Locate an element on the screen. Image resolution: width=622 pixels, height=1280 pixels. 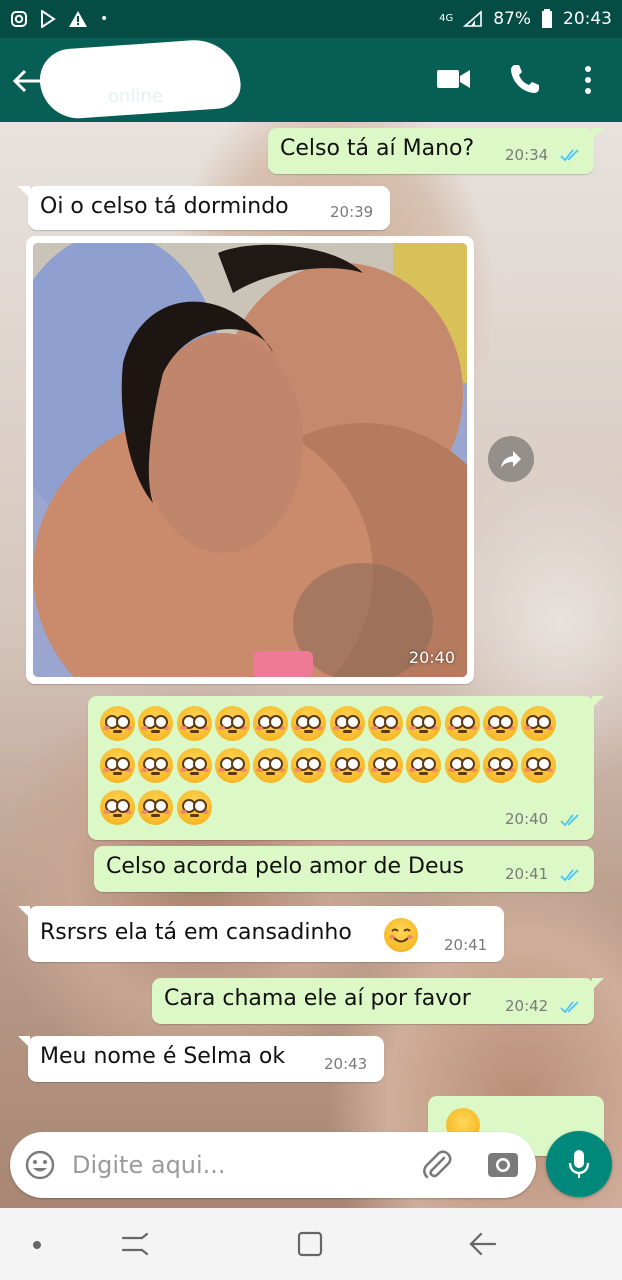
message-time: 20:39 is located at coordinates (352, 212).